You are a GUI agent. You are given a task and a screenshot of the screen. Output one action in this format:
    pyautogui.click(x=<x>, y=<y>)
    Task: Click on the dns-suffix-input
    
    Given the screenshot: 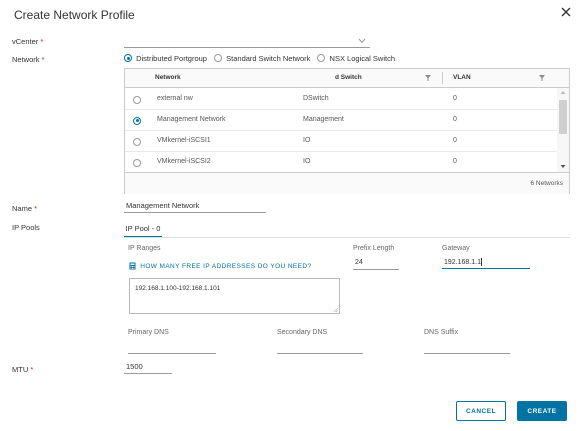 What is the action you would take?
    pyautogui.click(x=467, y=348)
    